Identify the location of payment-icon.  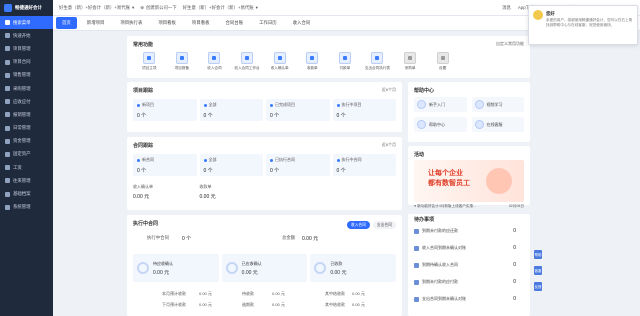
(344, 58).